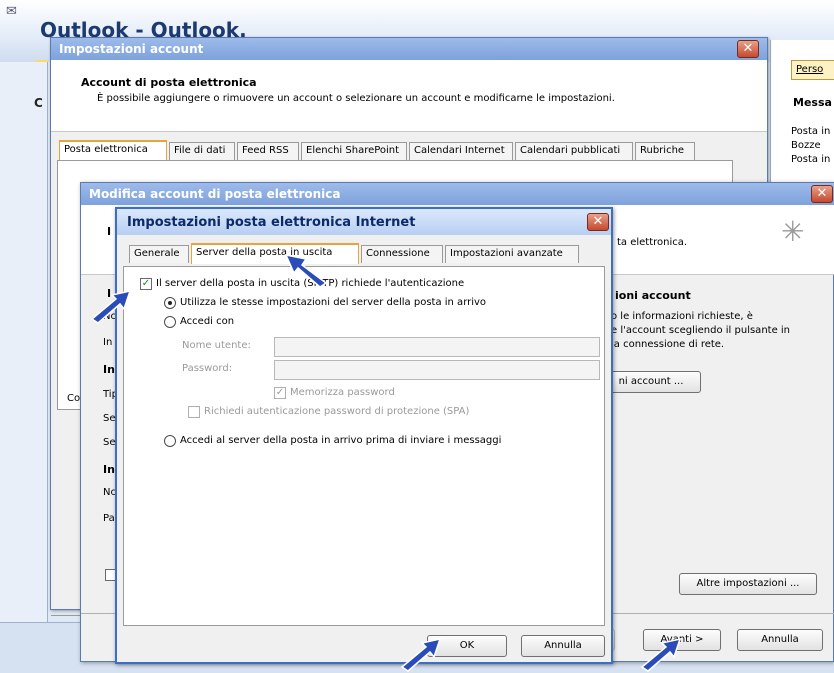 The width and height of the screenshot is (834, 673). Describe the element at coordinates (275, 253) in the screenshot. I see `tab-server-posta-uscita: Server della posta in uscita` at that location.